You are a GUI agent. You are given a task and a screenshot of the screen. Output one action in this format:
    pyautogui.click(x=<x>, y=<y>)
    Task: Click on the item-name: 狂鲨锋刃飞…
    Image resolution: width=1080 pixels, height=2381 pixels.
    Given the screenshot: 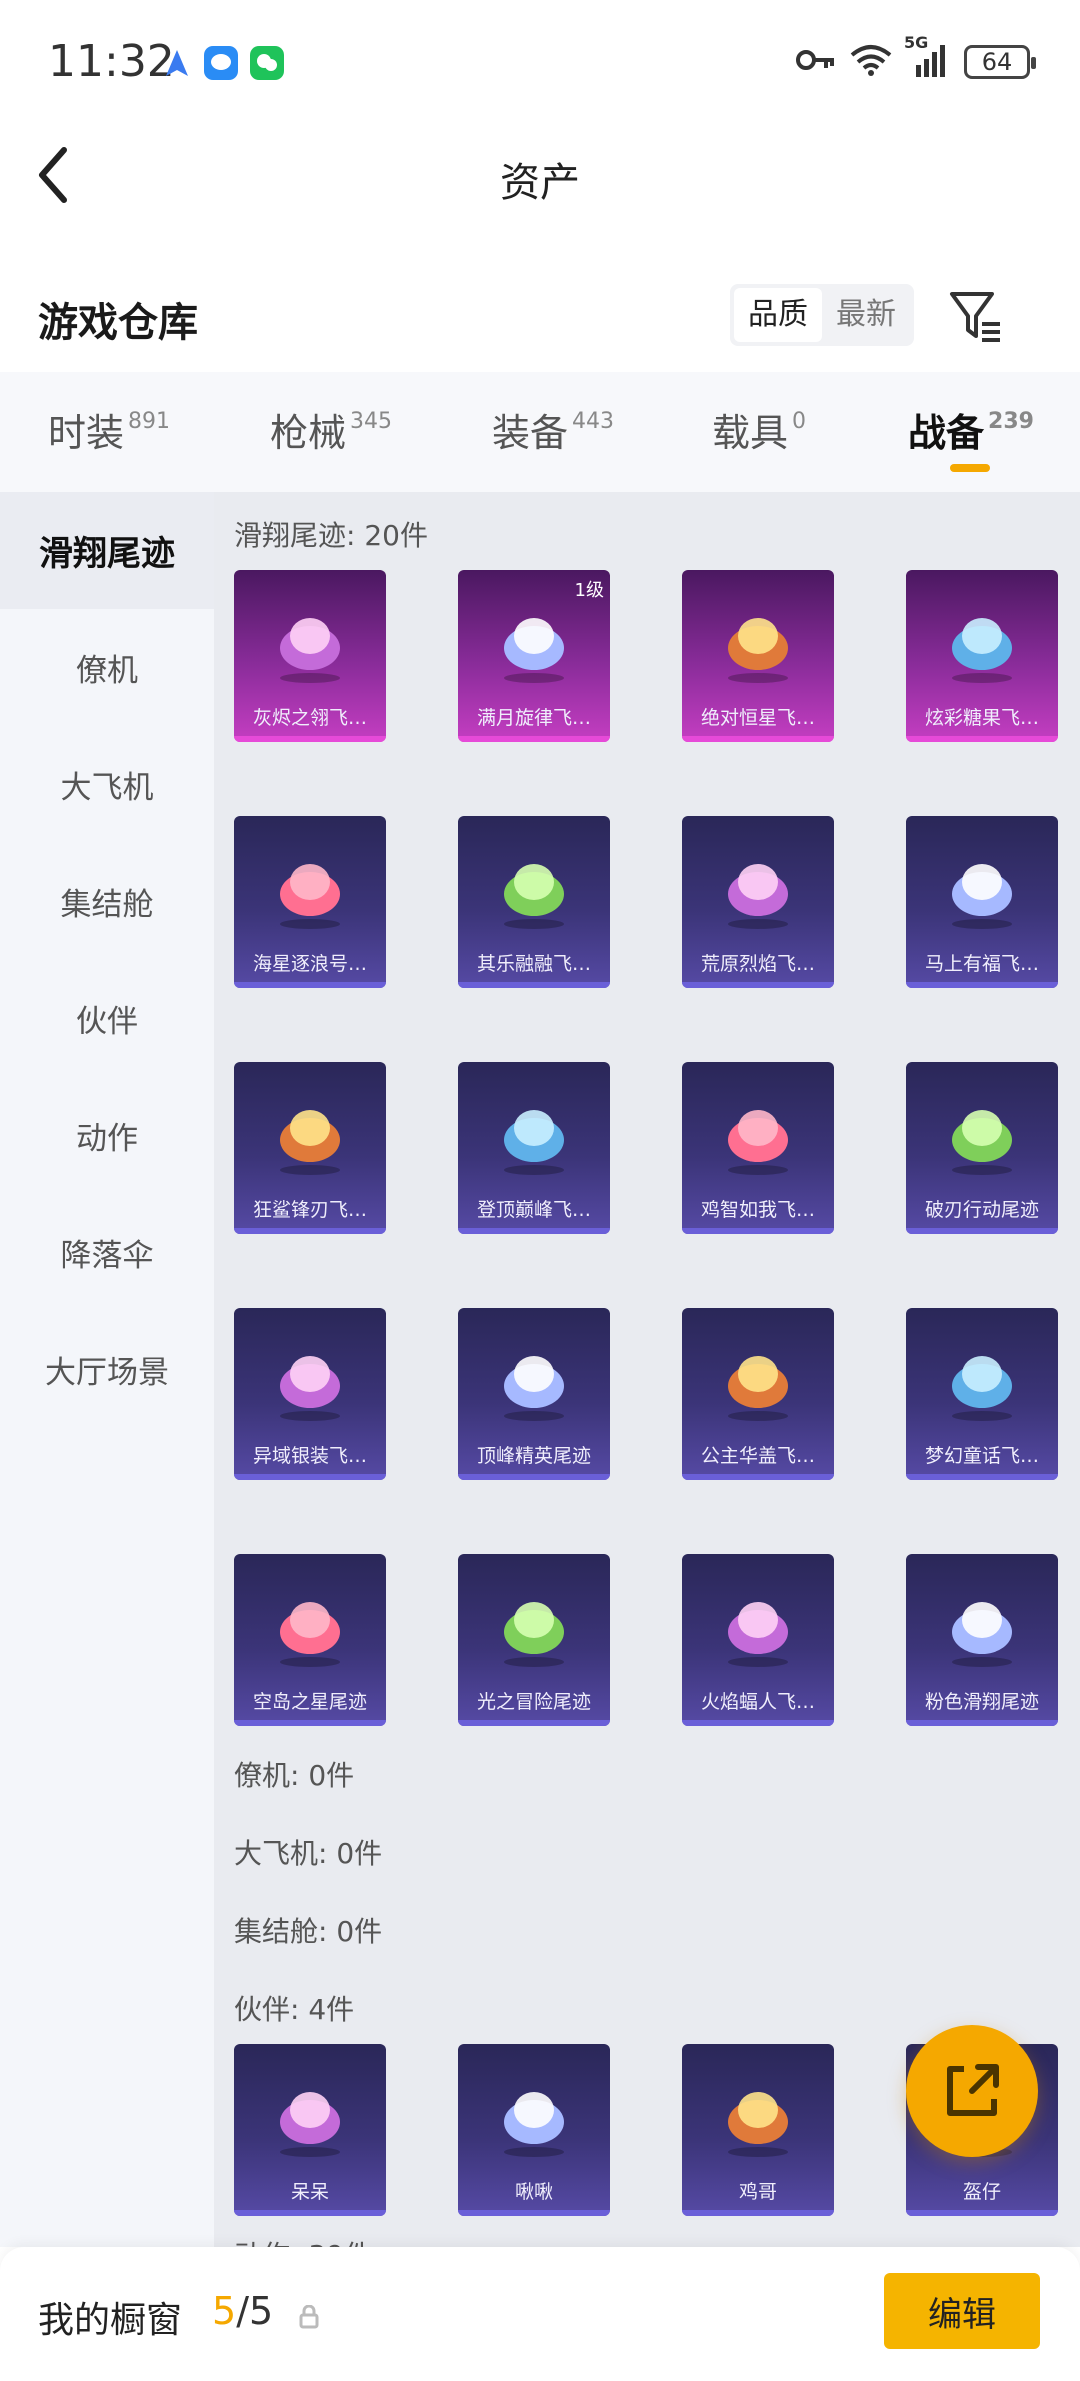 What is the action you would take?
    pyautogui.click(x=309, y=1210)
    